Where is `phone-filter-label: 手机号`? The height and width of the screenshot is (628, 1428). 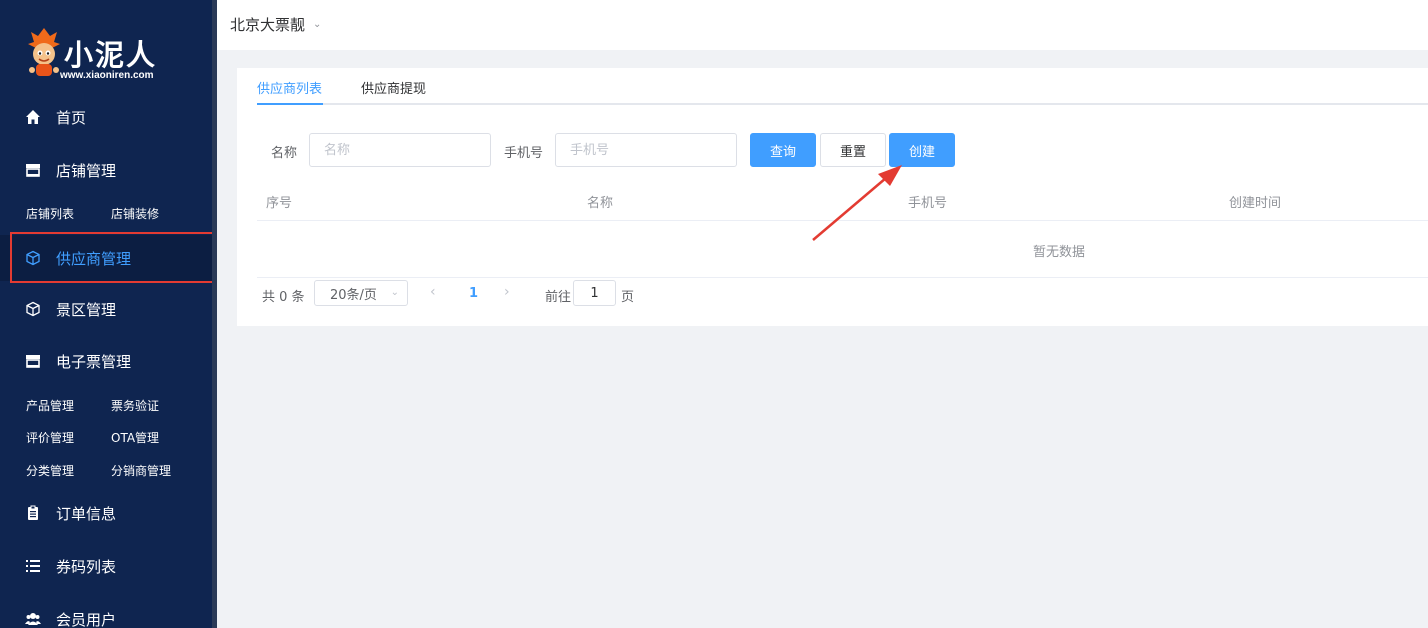
phone-filter-label: 手机号 is located at coordinates (524, 153).